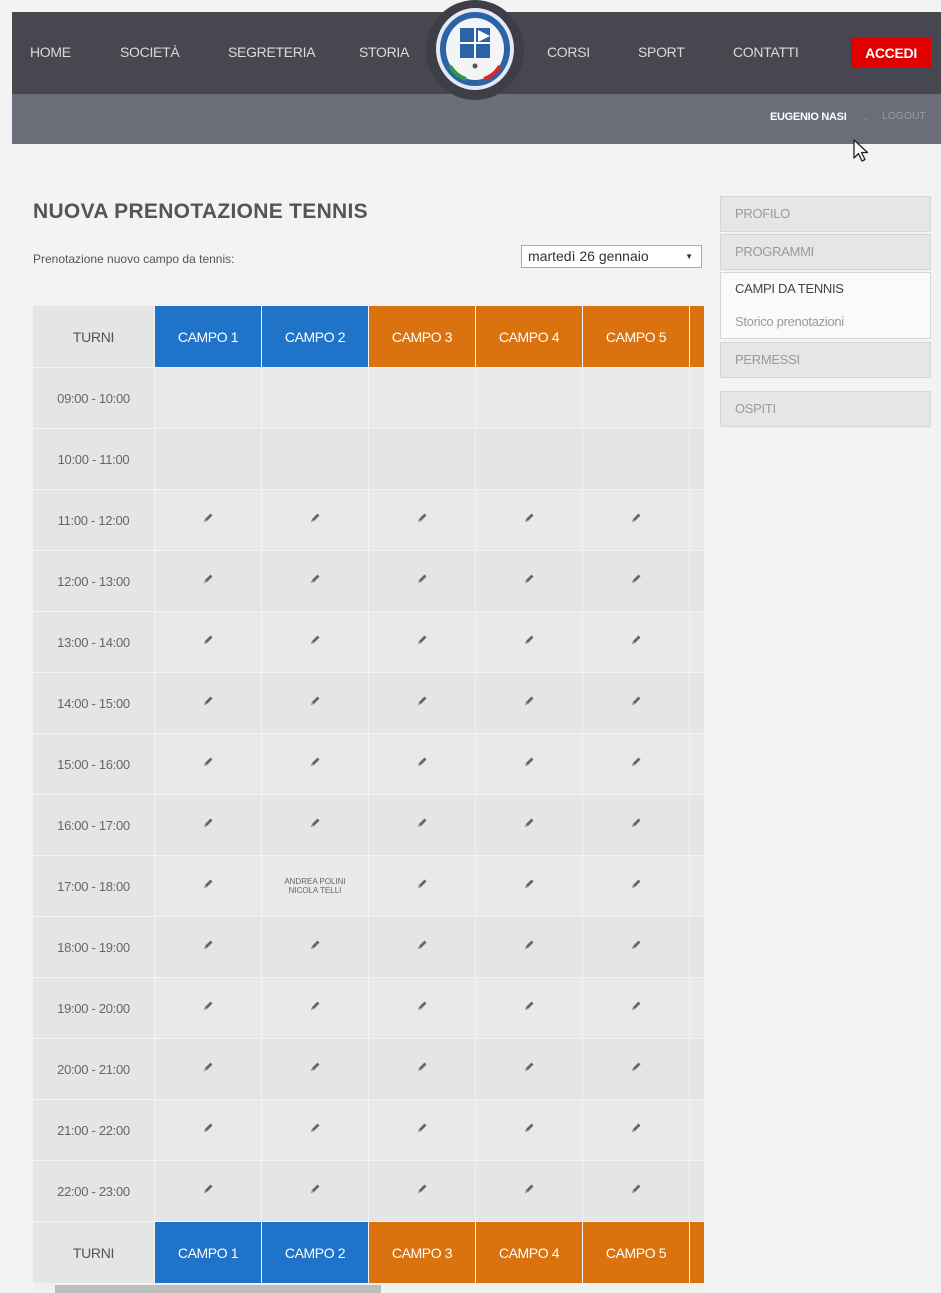 The height and width of the screenshot is (1293, 941). What do you see at coordinates (766, 52) in the screenshot?
I see `nav-contatti: CONTATTI` at bounding box center [766, 52].